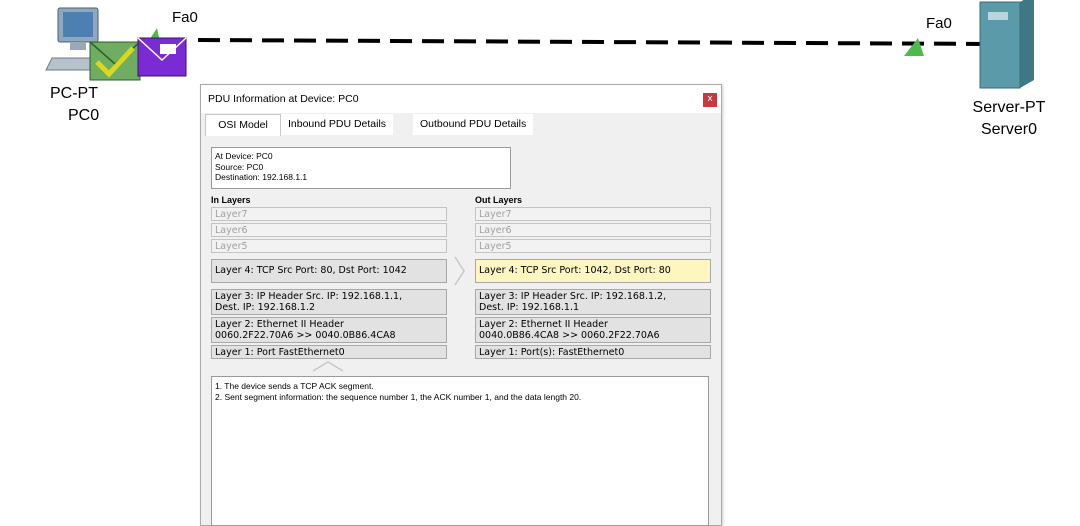 The height and width of the screenshot is (526, 1080). I want to click on pc-model-label: PC-PT, so click(74, 93).